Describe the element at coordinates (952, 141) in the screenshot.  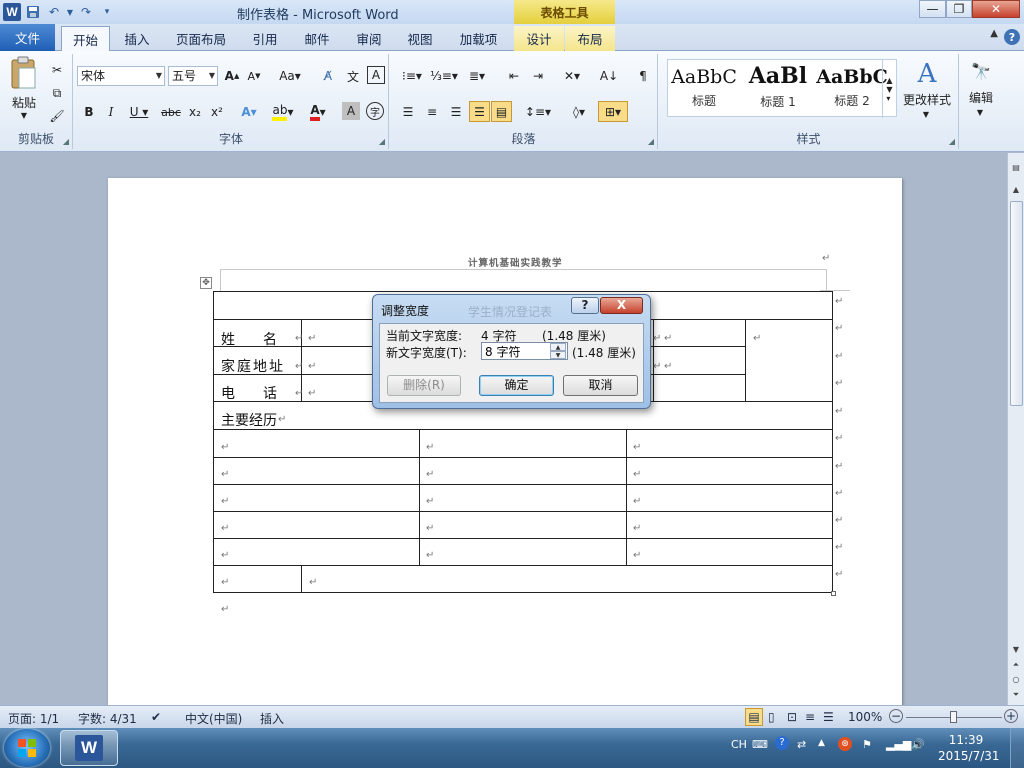
I see `styles-launcher-icon: ◢` at that location.